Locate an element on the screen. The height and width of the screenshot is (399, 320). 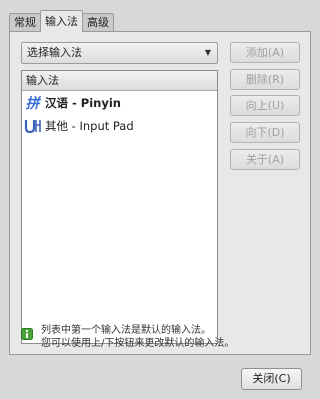
info-line-2: 您可以使用上/下按钮来更改默认的输入法。 is located at coordinates (138, 343).